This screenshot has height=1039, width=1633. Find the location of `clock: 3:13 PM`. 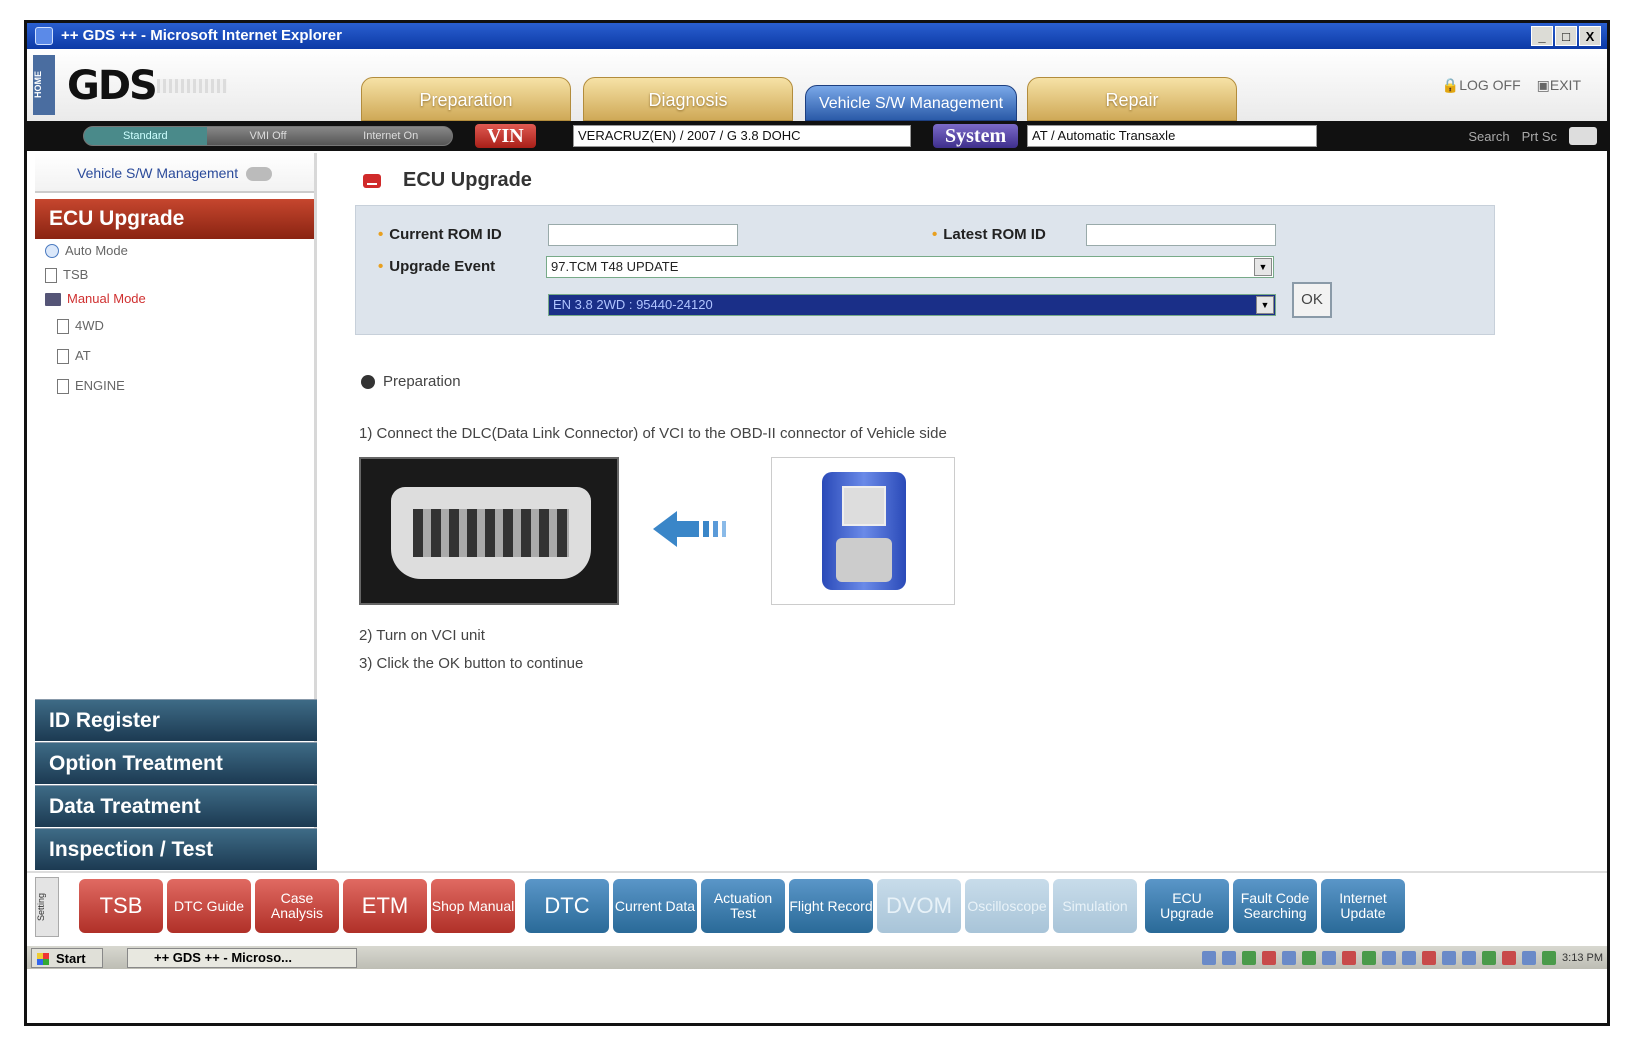

clock: 3:13 PM is located at coordinates (1582, 958).